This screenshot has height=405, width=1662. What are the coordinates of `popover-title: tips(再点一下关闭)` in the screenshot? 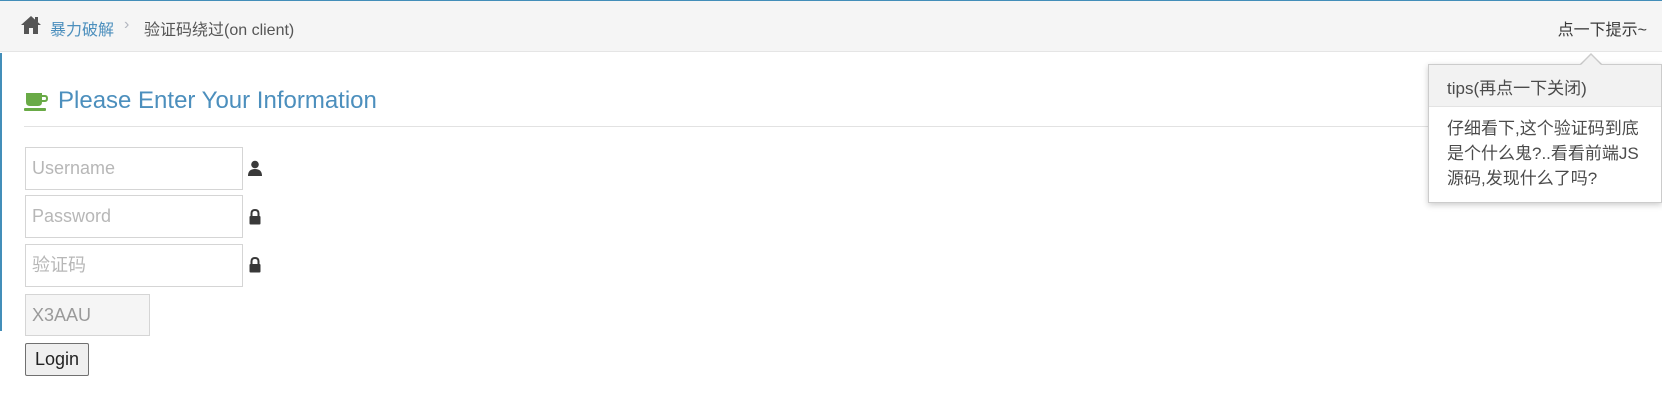 It's located at (1545, 86).